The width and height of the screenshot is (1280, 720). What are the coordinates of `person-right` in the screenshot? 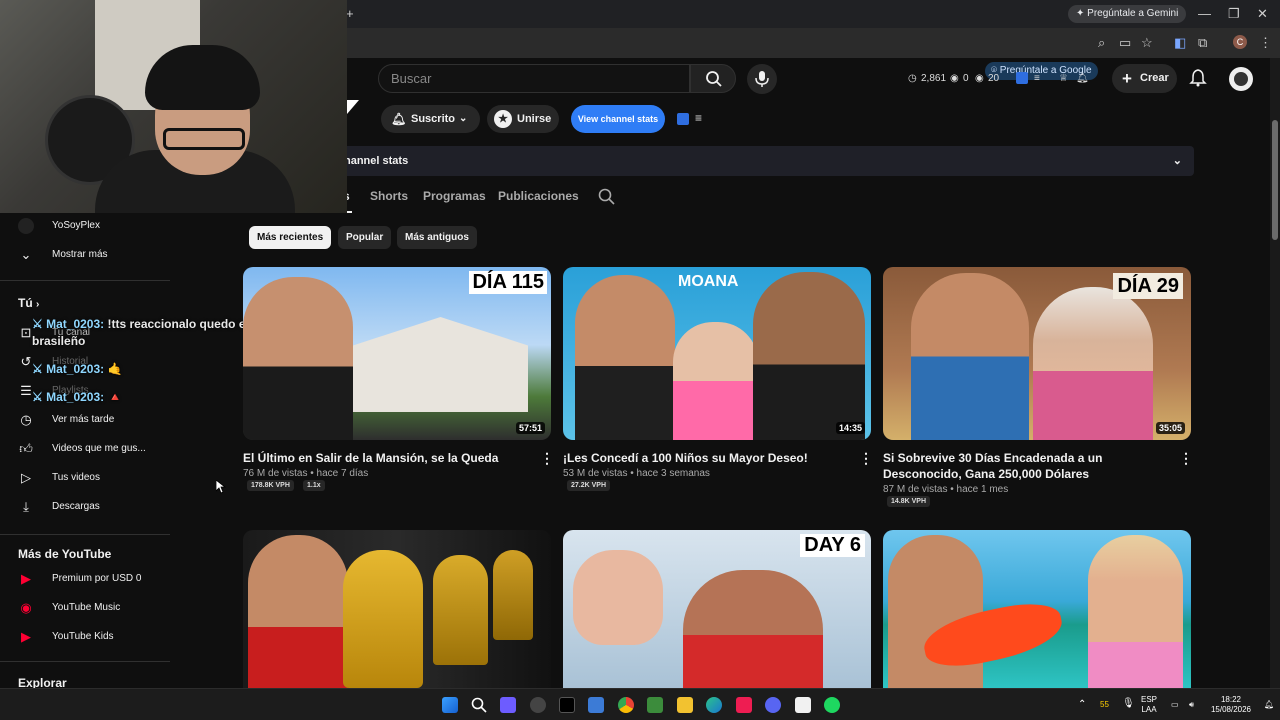 It's located at (1093, 363).